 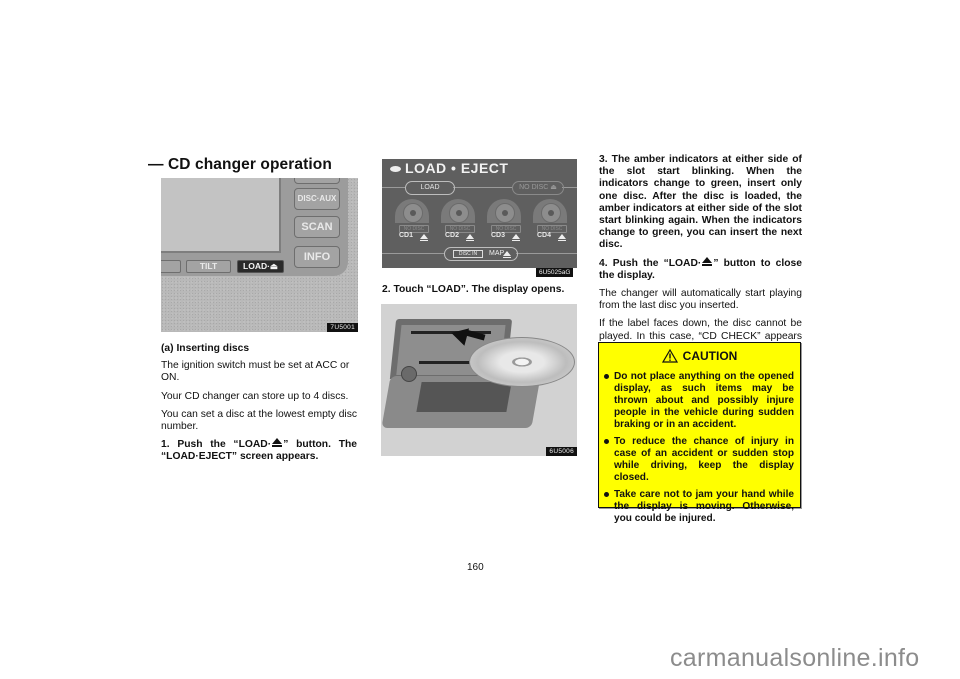 I want to click on map-label: MAP, so click(x=497, y=253).